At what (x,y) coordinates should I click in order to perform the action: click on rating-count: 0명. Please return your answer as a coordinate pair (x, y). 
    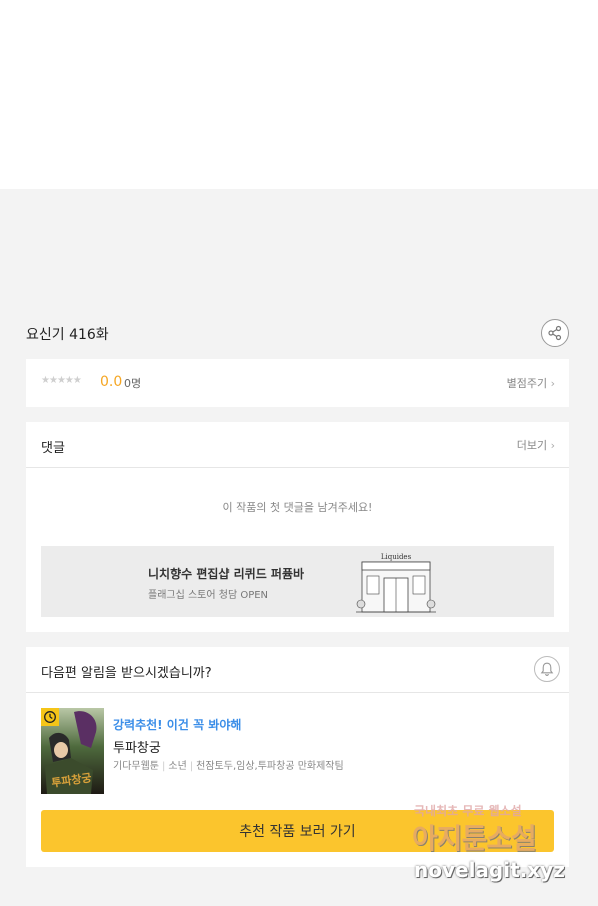
    Looking at the image, I should click on (133, 383).